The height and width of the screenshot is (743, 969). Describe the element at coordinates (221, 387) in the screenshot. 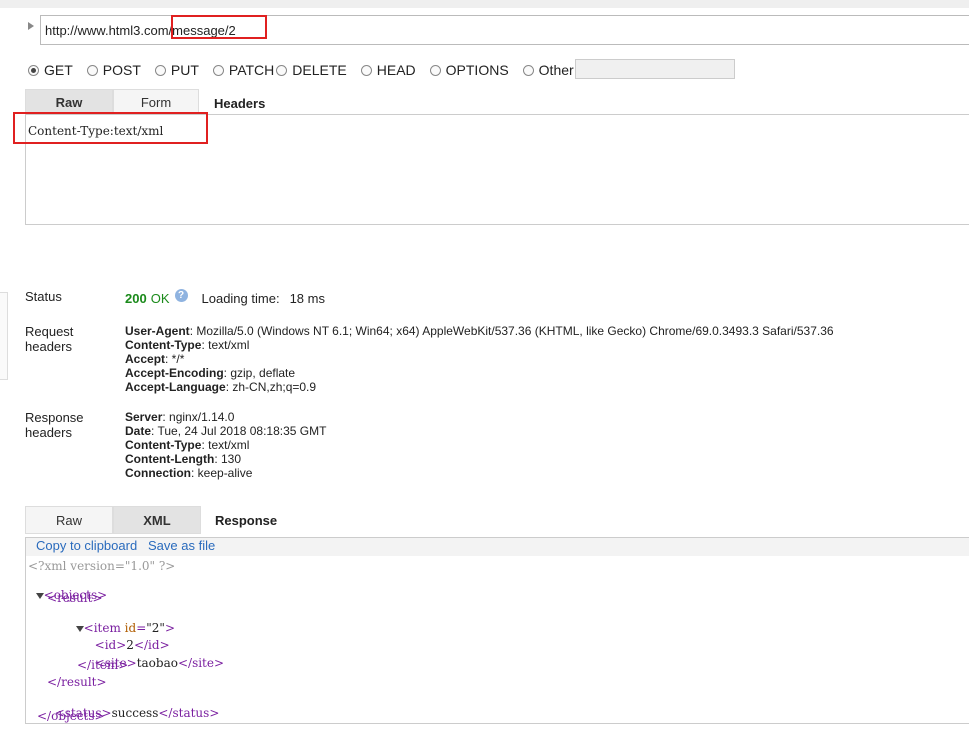

I see `header-row: Accept-Language: zh-CN,zh;q=0.9` at that location.